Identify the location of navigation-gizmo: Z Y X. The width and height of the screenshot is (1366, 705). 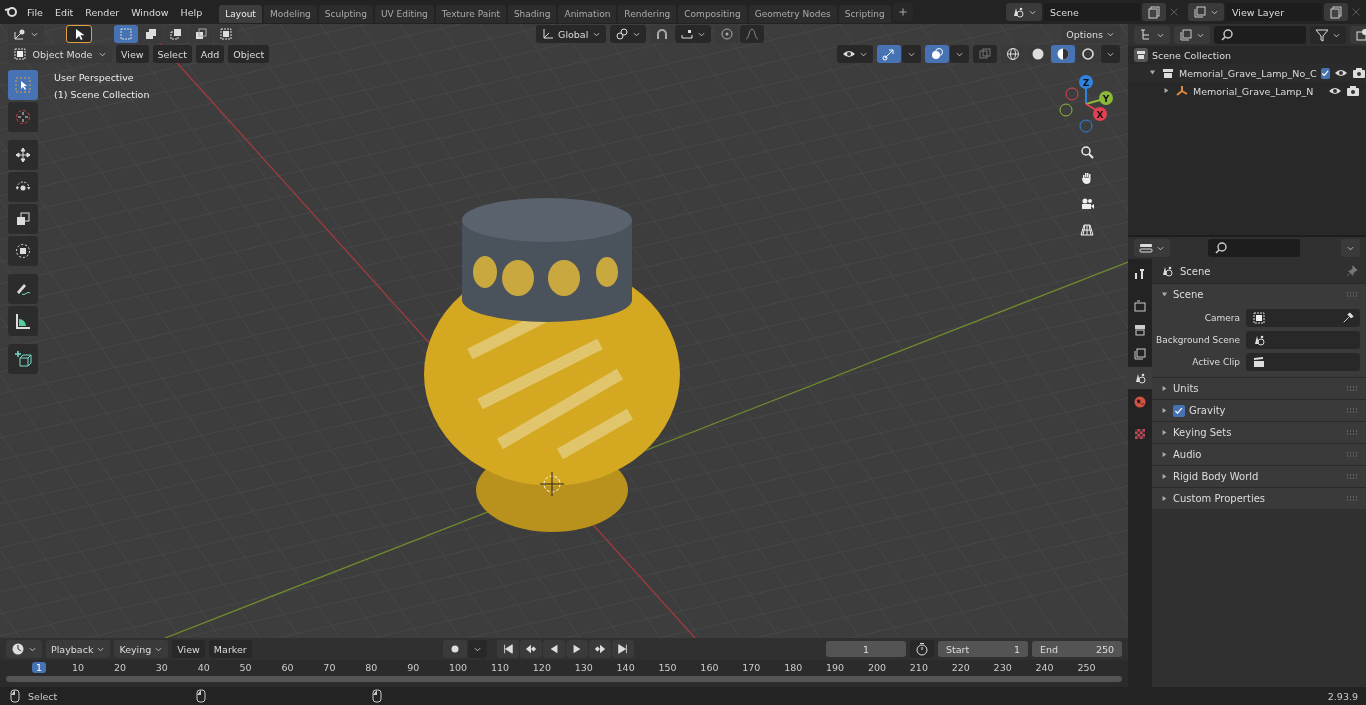
(1087, 103).